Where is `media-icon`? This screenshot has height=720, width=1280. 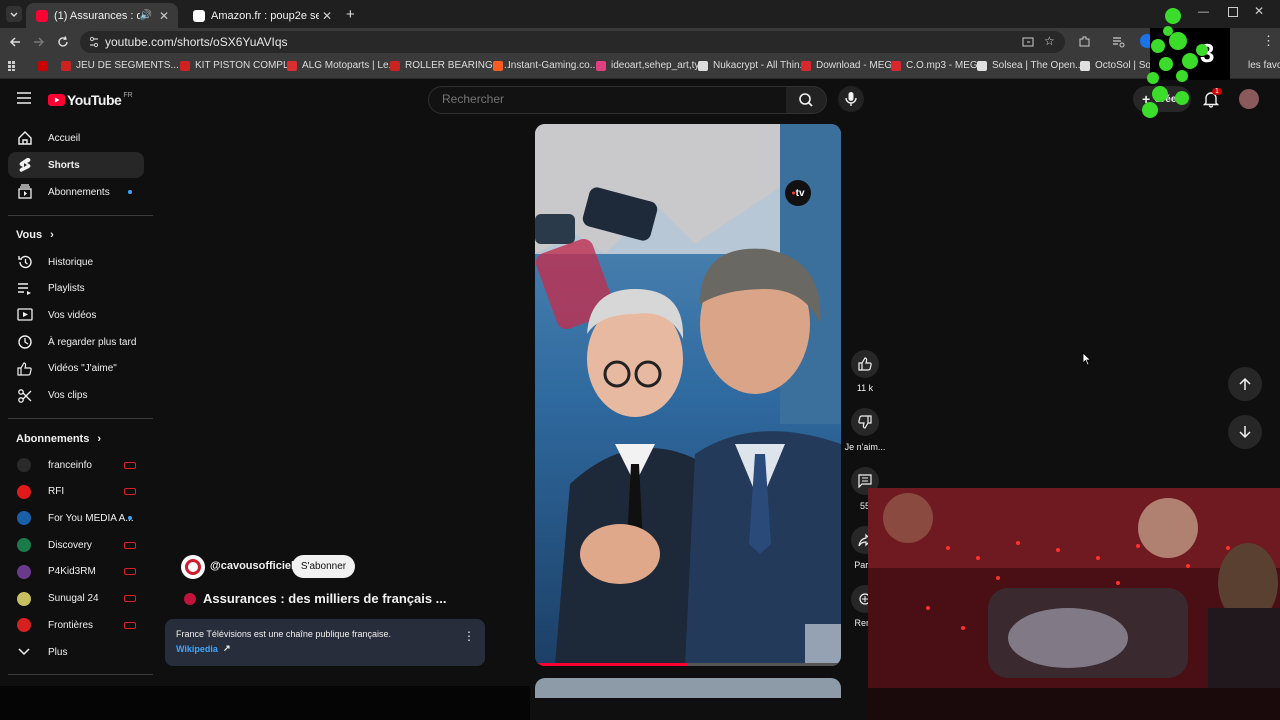
media-icon is located at coordinates (1118, 42).